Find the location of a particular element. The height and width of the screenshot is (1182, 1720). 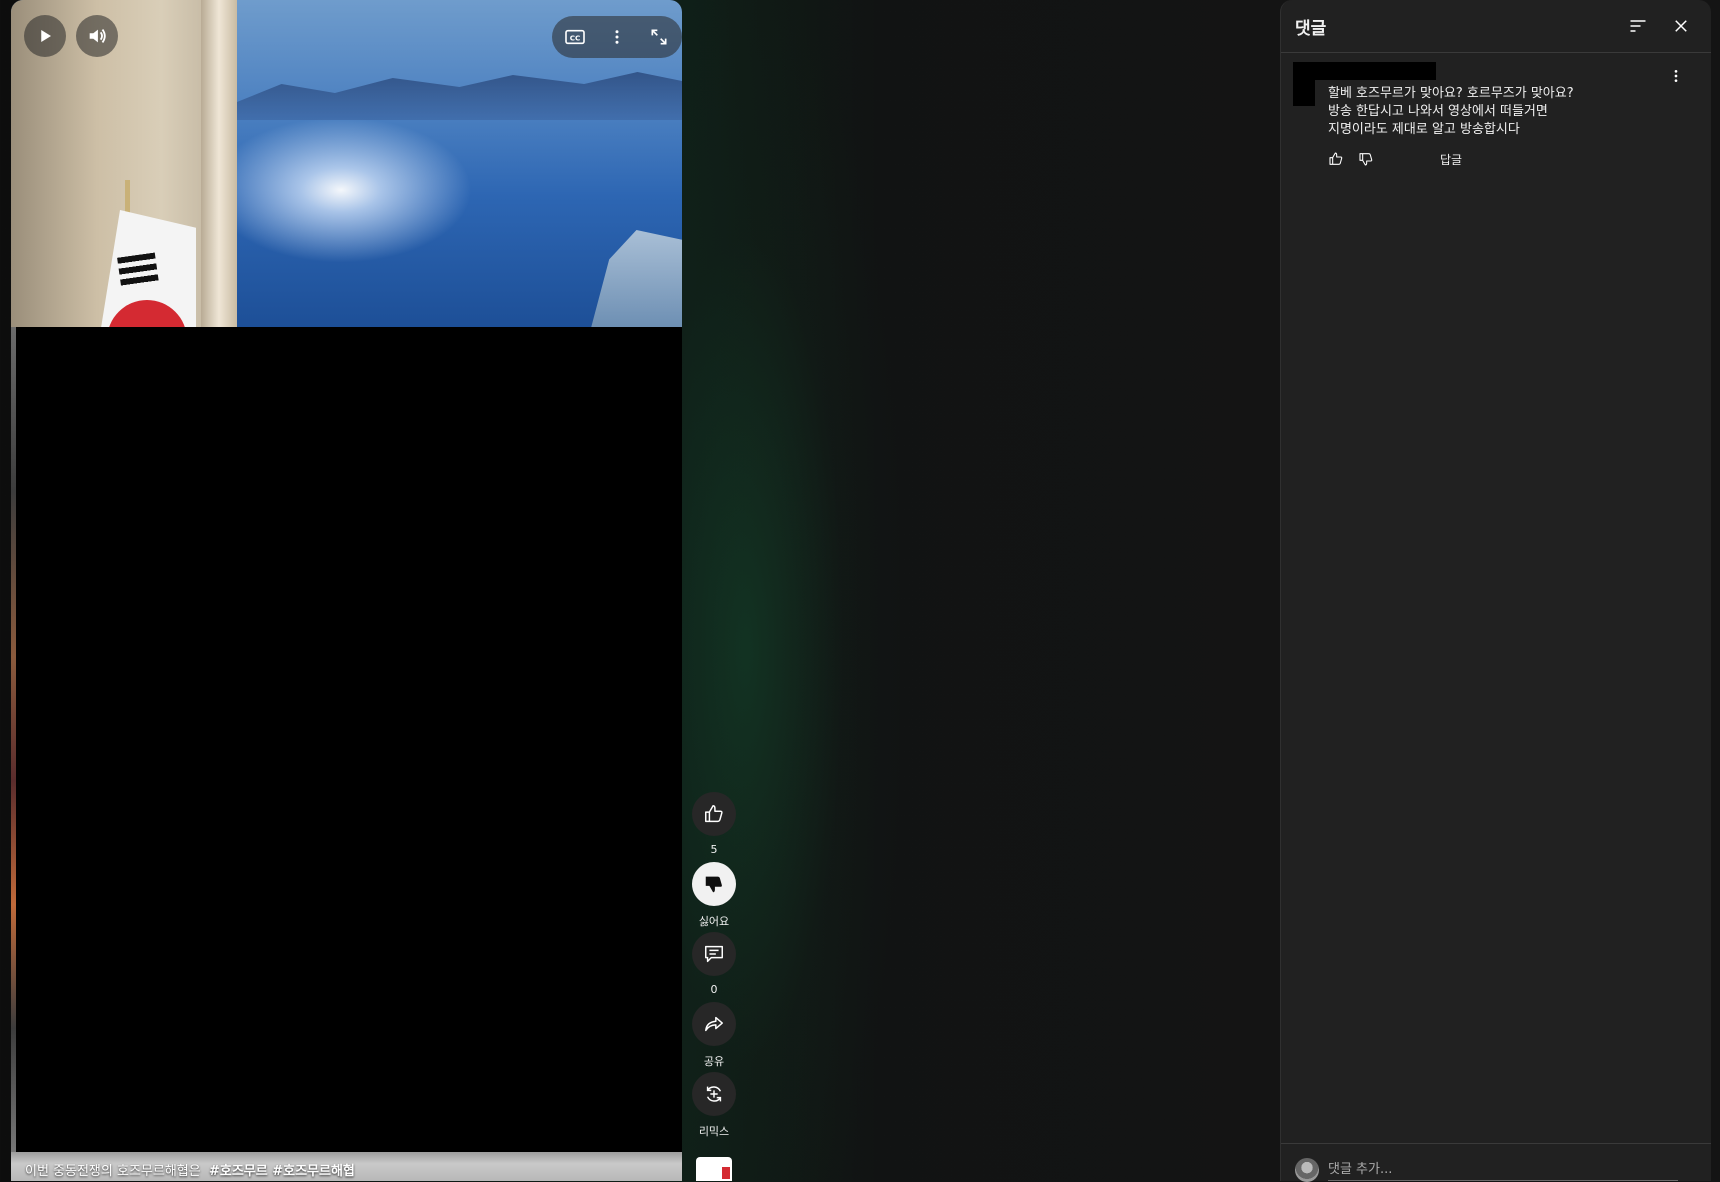

dislike-label: 싫어요 is located at coordinates (714, 921).